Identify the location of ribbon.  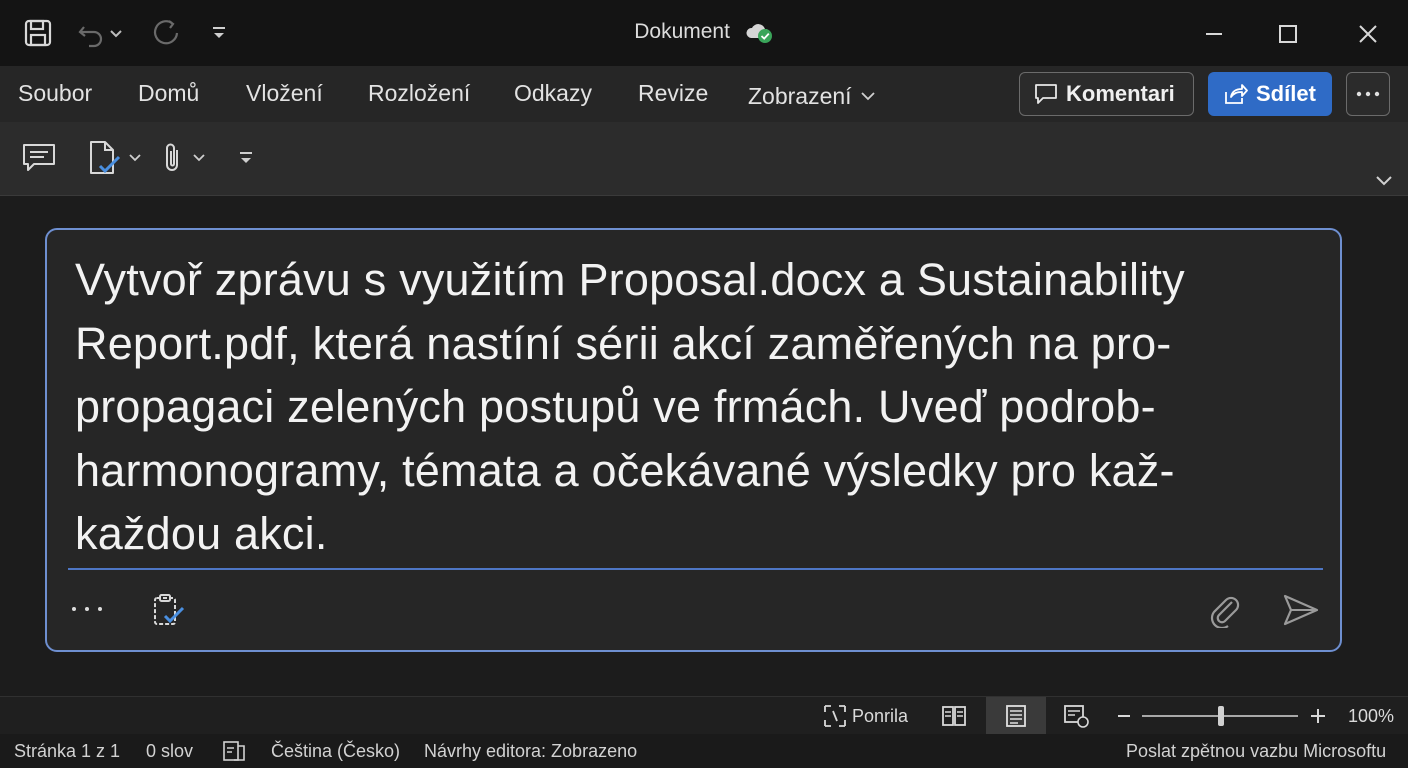
(704, 159).